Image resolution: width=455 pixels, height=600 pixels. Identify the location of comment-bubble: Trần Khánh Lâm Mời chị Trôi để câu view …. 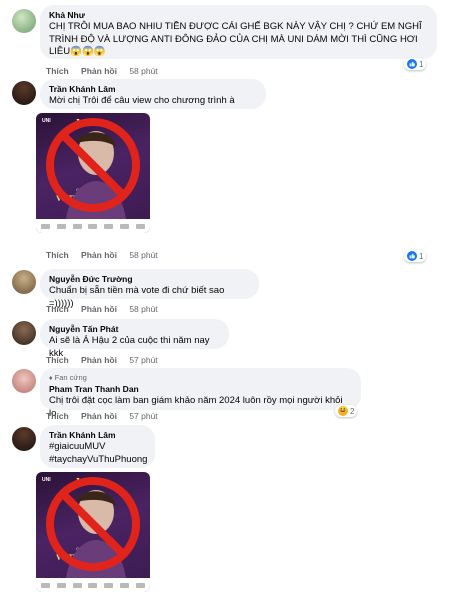
(153, 94).